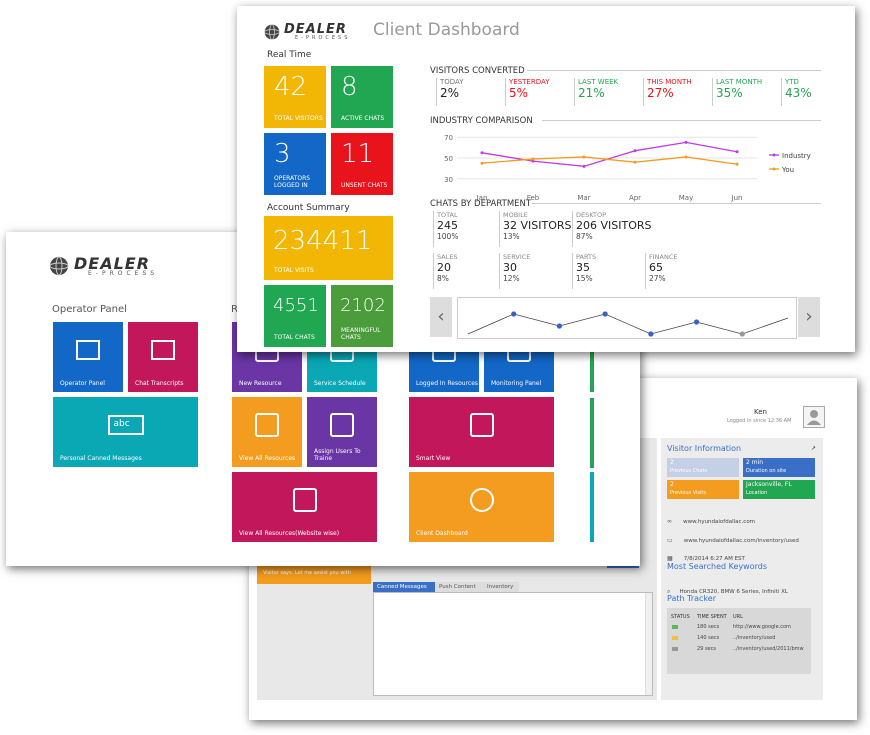 The image size is (870, 735). I want to click on path-url: ../inventory/used/2011/bmw, so click(768, 649).